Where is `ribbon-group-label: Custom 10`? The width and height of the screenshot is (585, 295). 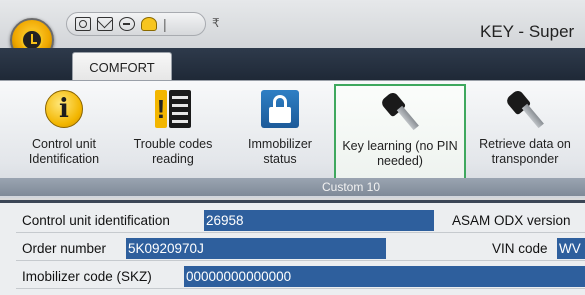 ribbon-group-label: Custom 10 is located at coordinates (292, 187).